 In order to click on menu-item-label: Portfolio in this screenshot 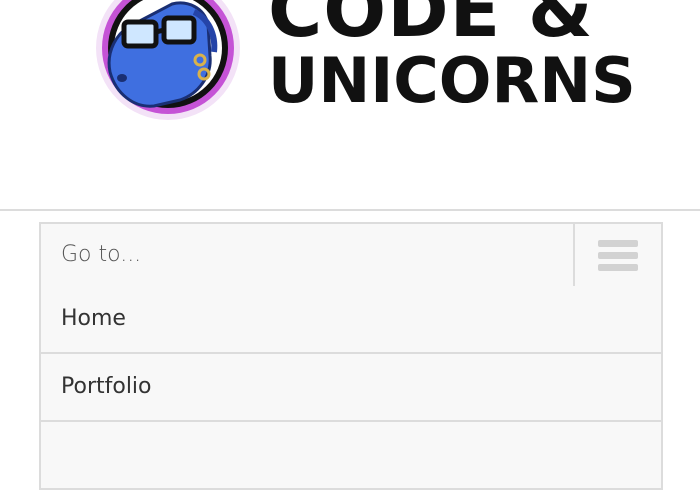, I will do `click(106, 386)`.